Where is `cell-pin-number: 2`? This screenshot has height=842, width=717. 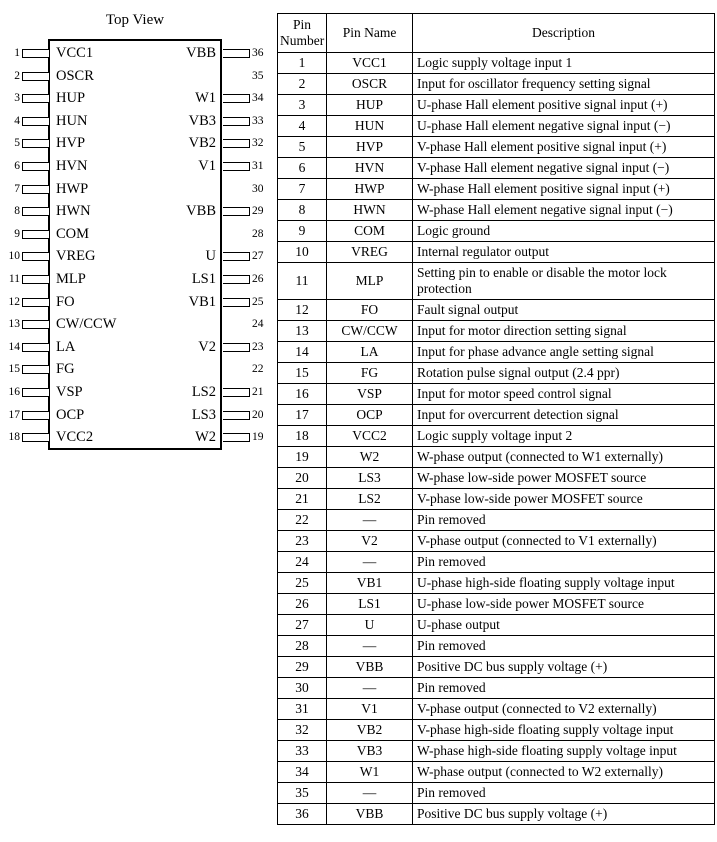
cell-pin-number: 2 is located at coordinates (302, 84).